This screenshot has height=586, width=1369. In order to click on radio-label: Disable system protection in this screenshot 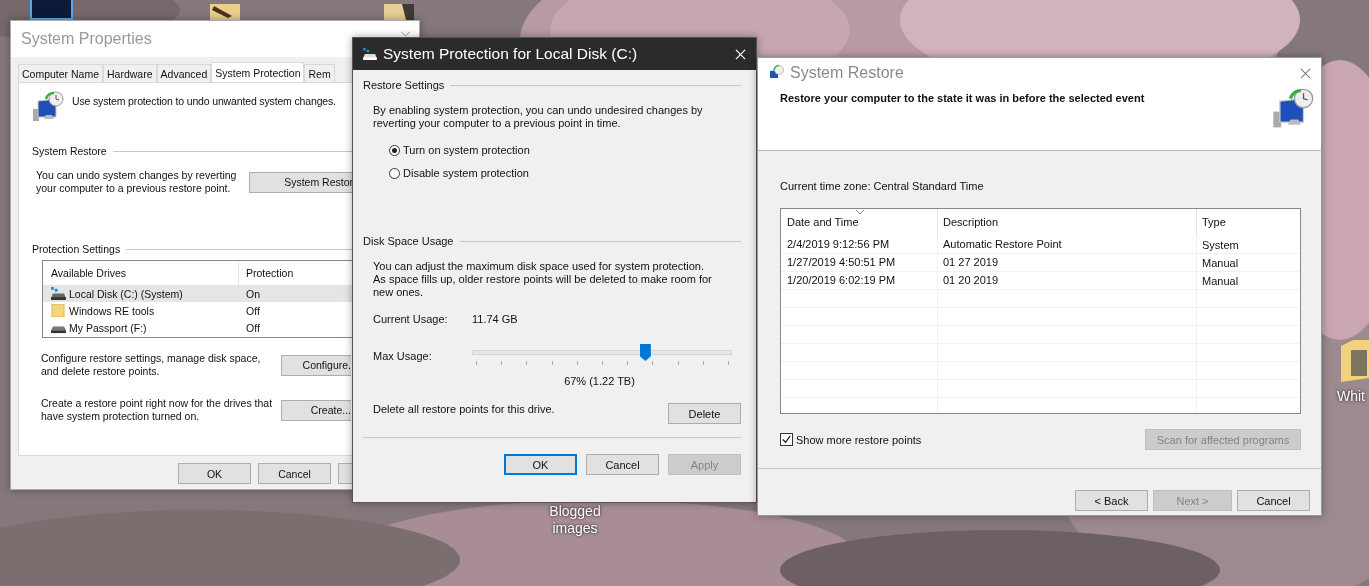, I will do `click(466, 173)`.